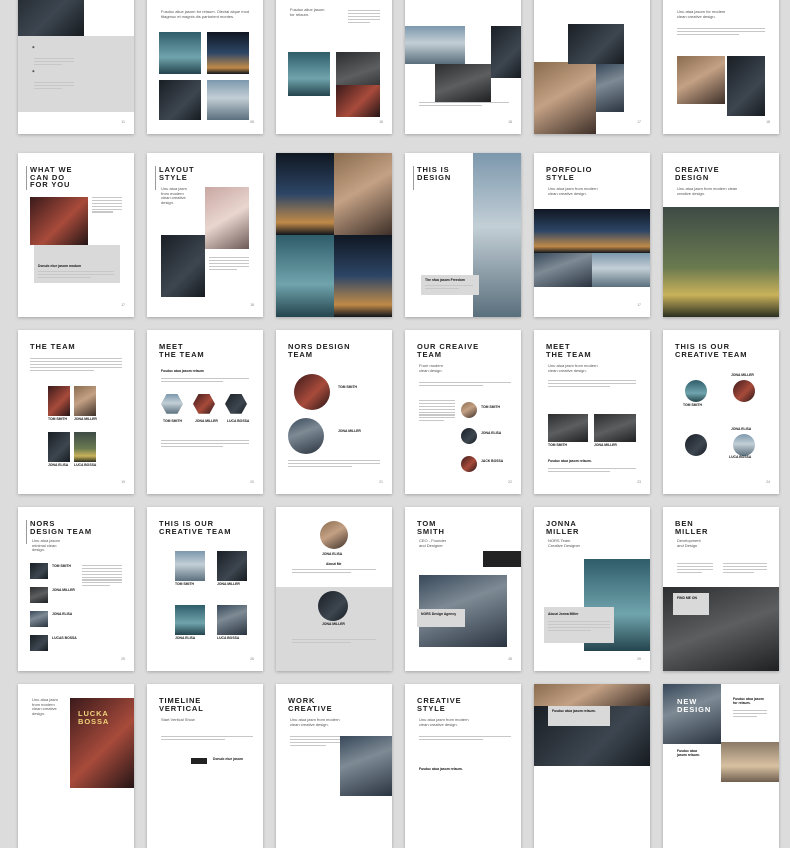 This screenshot has height=848, width=790. What do you see at coordinates (33, 71) in the screenshot?
I see `phone-icon: ◈` at bounding box center [33, 71].